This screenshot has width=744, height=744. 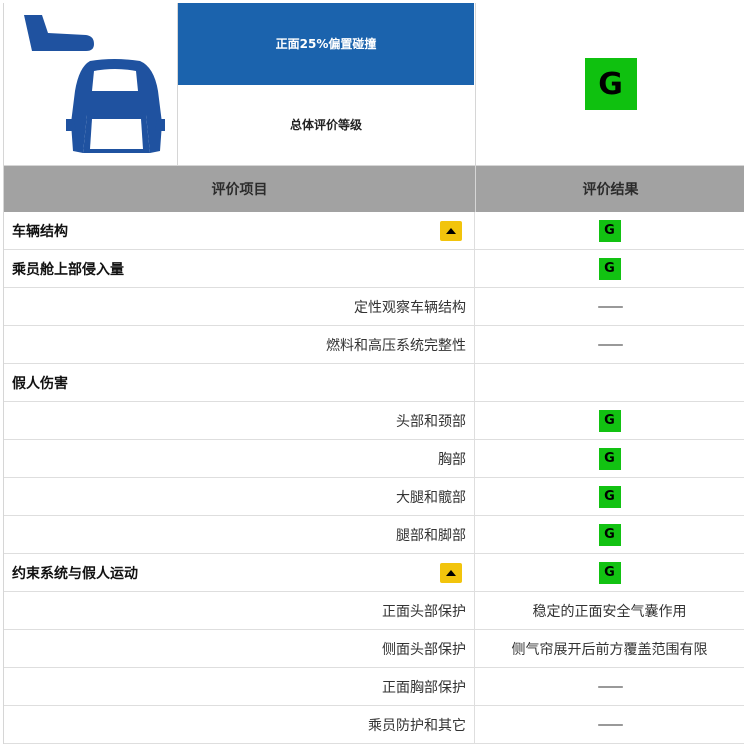 I want to click on test-name: 正面25%偏置碰撞, so click(x=326, y=44).